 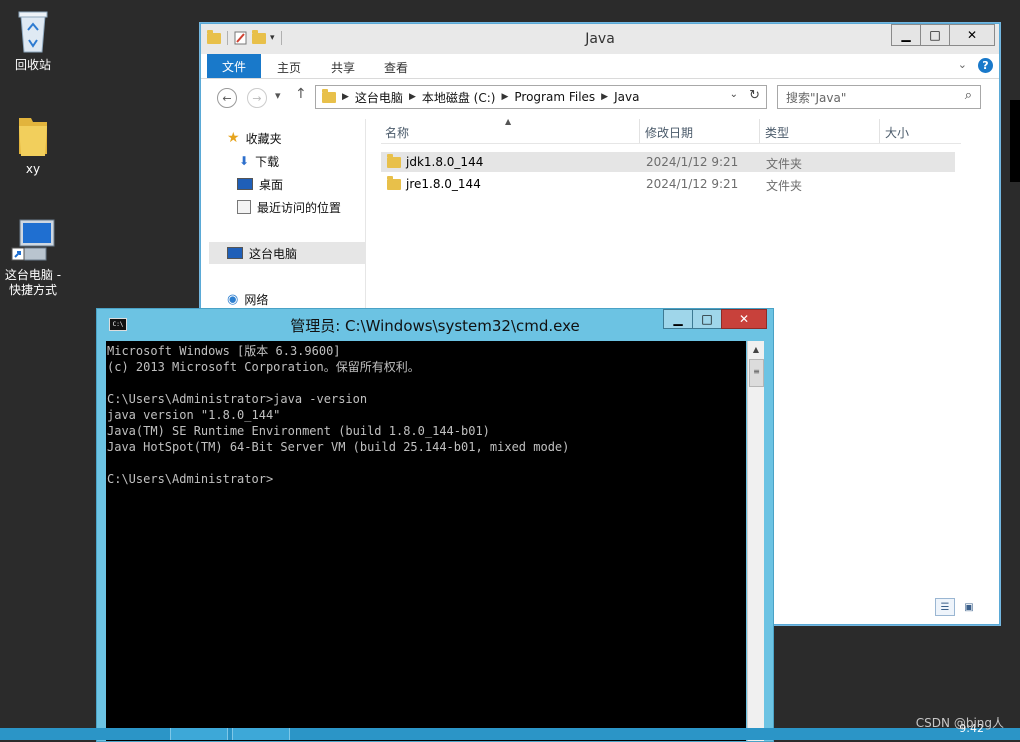 I want to click on nav-item-network: ◉ 网络, so click(x=247, y=299).